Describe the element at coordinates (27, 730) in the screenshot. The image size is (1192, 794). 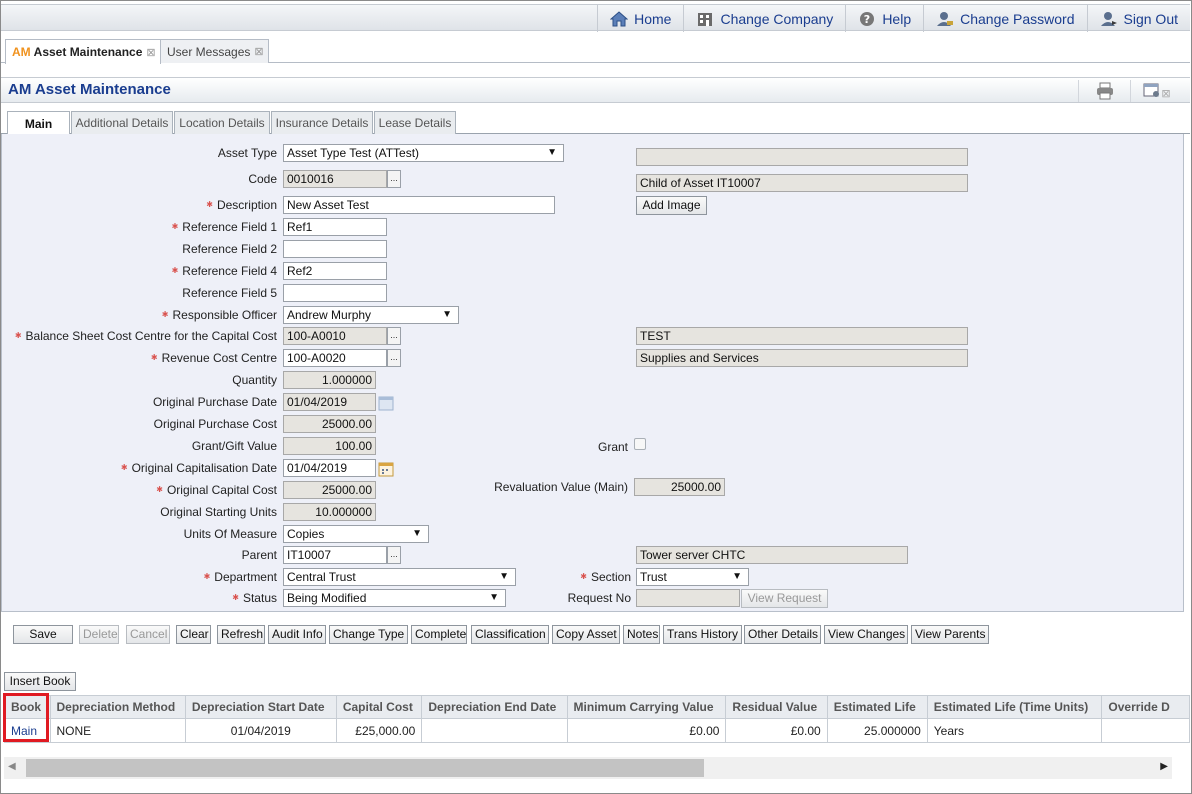
I see `book-link: Main` at that location.